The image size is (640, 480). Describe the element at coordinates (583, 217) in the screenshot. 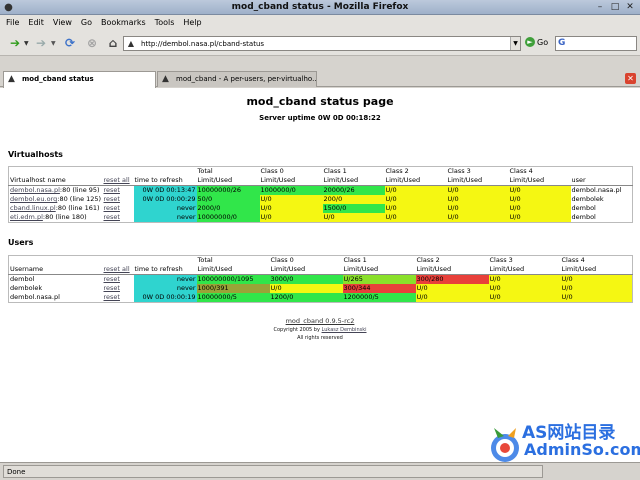

I see `user-cell: dembol` at that location.